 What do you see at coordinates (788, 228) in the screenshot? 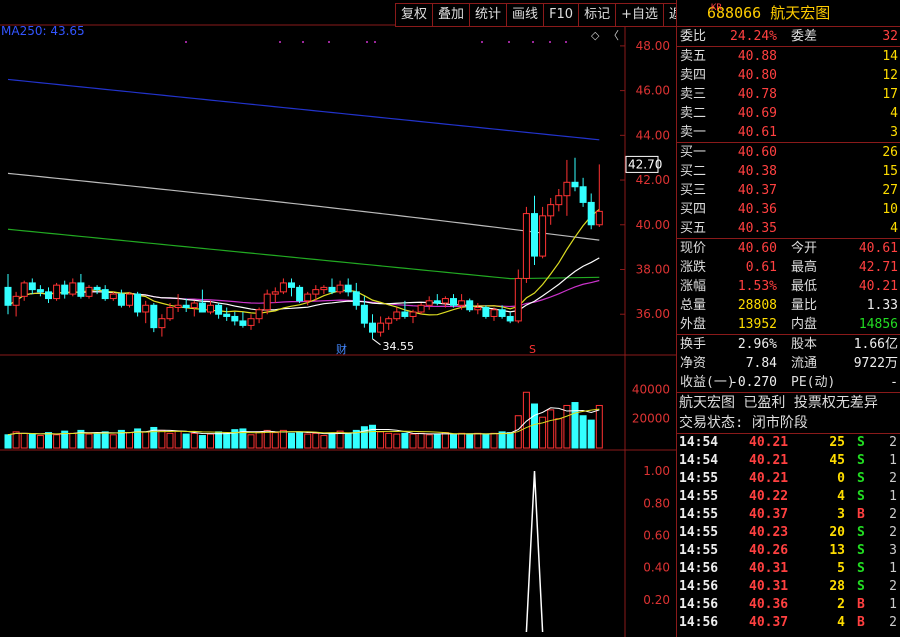
I see `bid-row: 买五 40.35 4` at bounding box center [788, 228].